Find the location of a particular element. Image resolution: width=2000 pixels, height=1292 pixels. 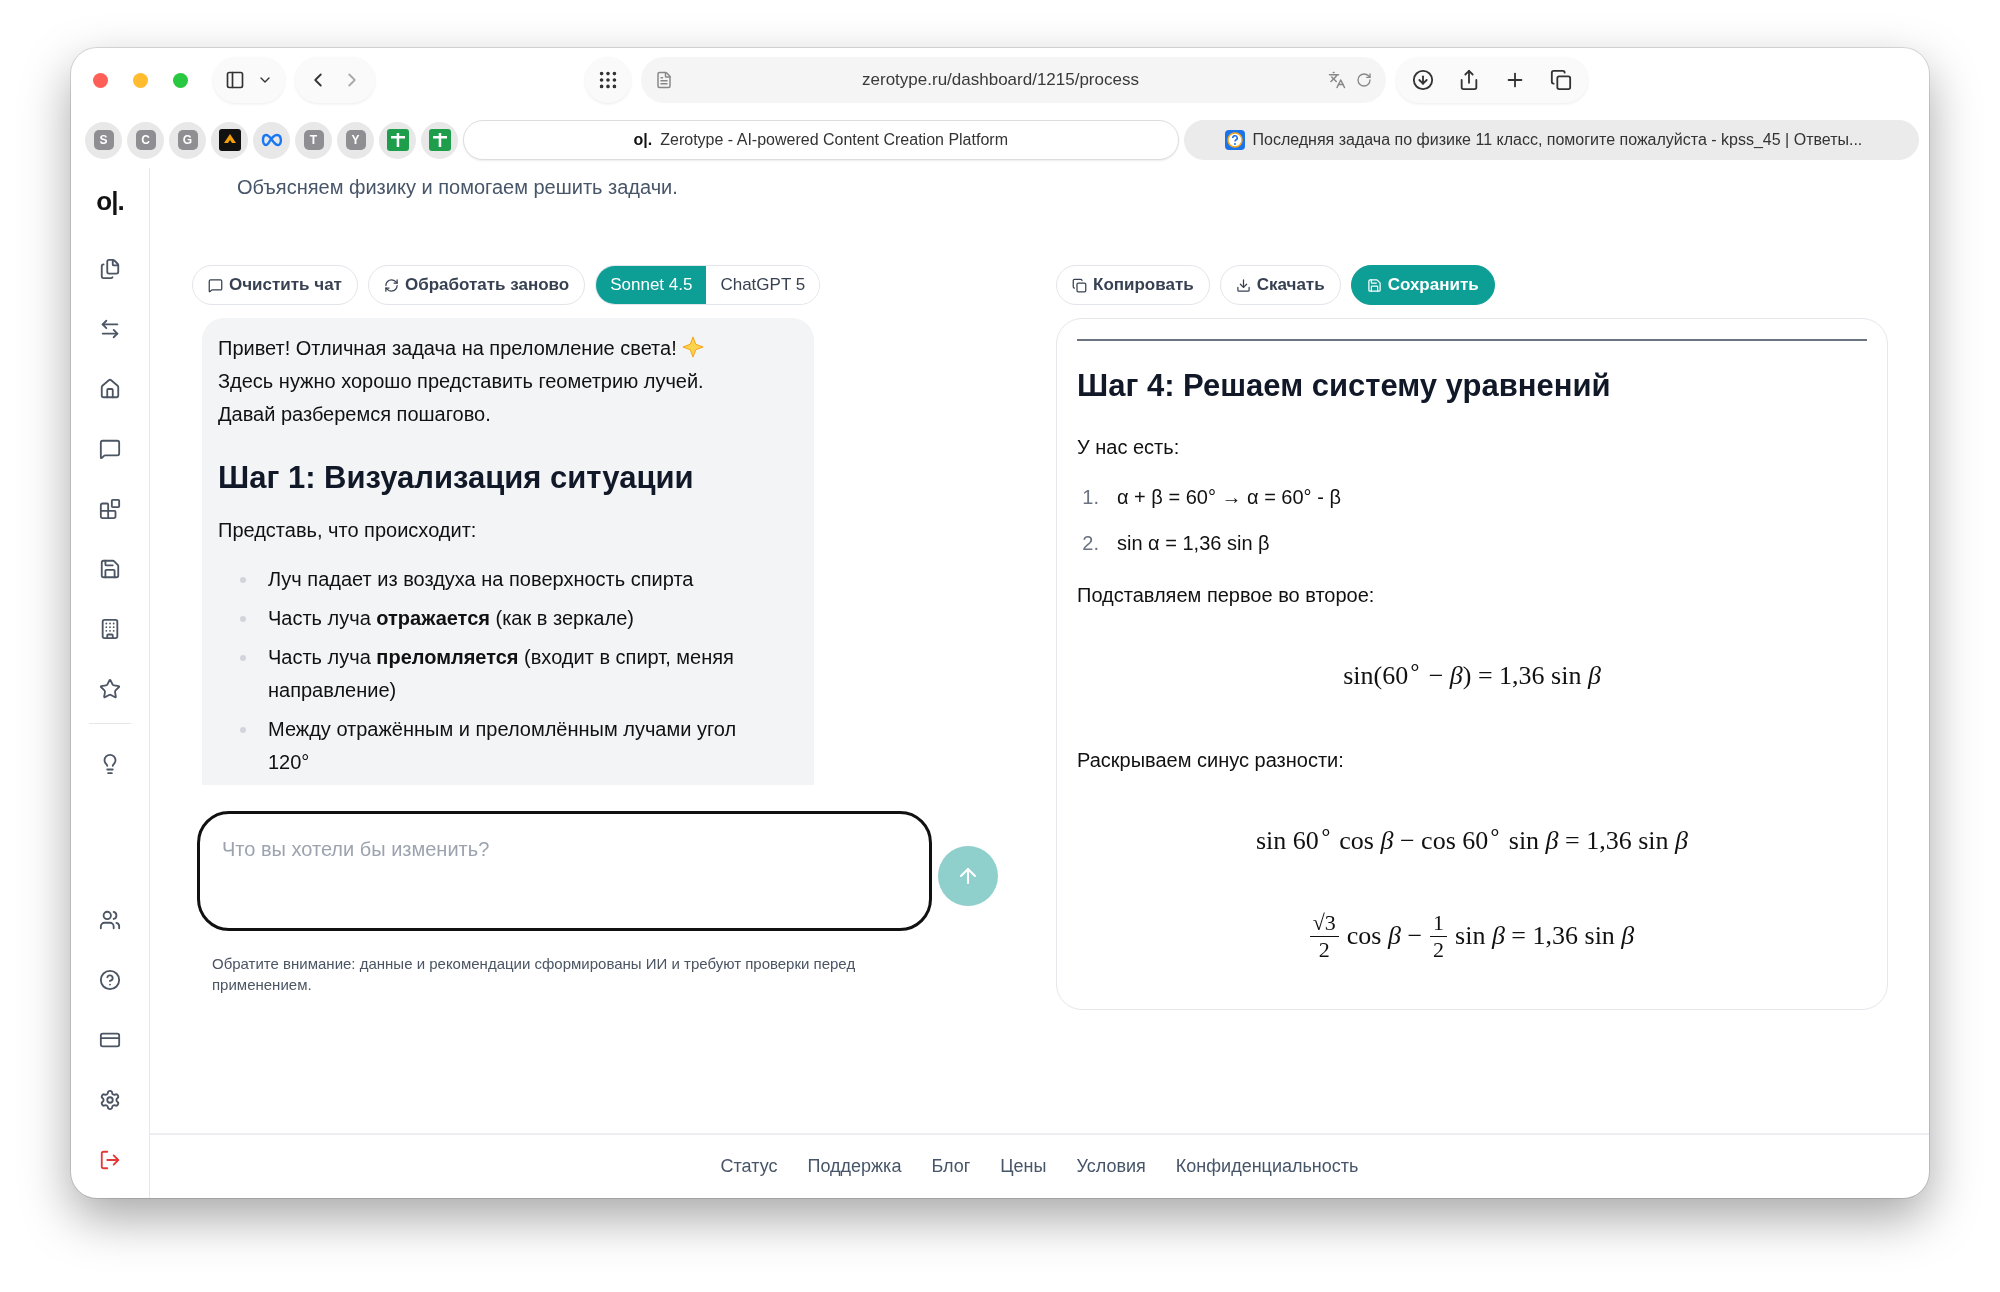

list-item-text: Между отражённым и преломлённым лучами угол 120° is located at coordinates (503, 746).